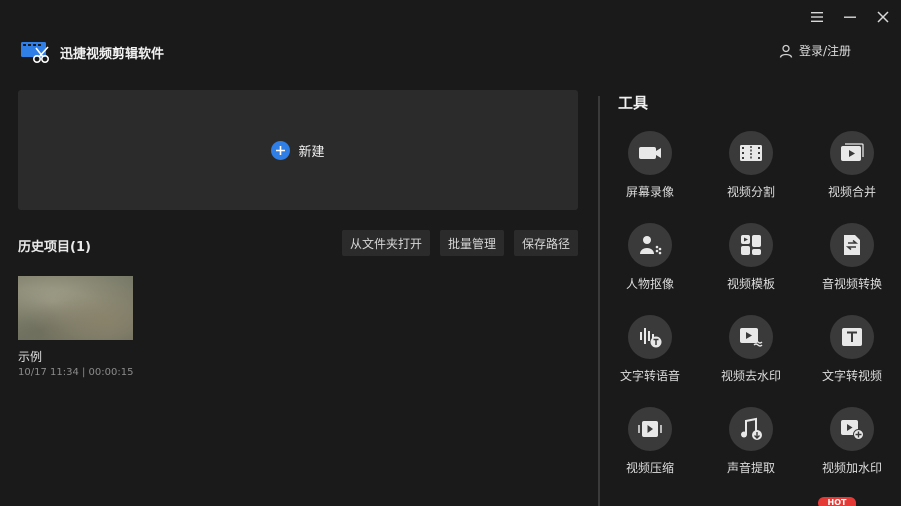  Describe the element at coordinates (751, 245) in the screenshot. I see `template-icon` at that location.